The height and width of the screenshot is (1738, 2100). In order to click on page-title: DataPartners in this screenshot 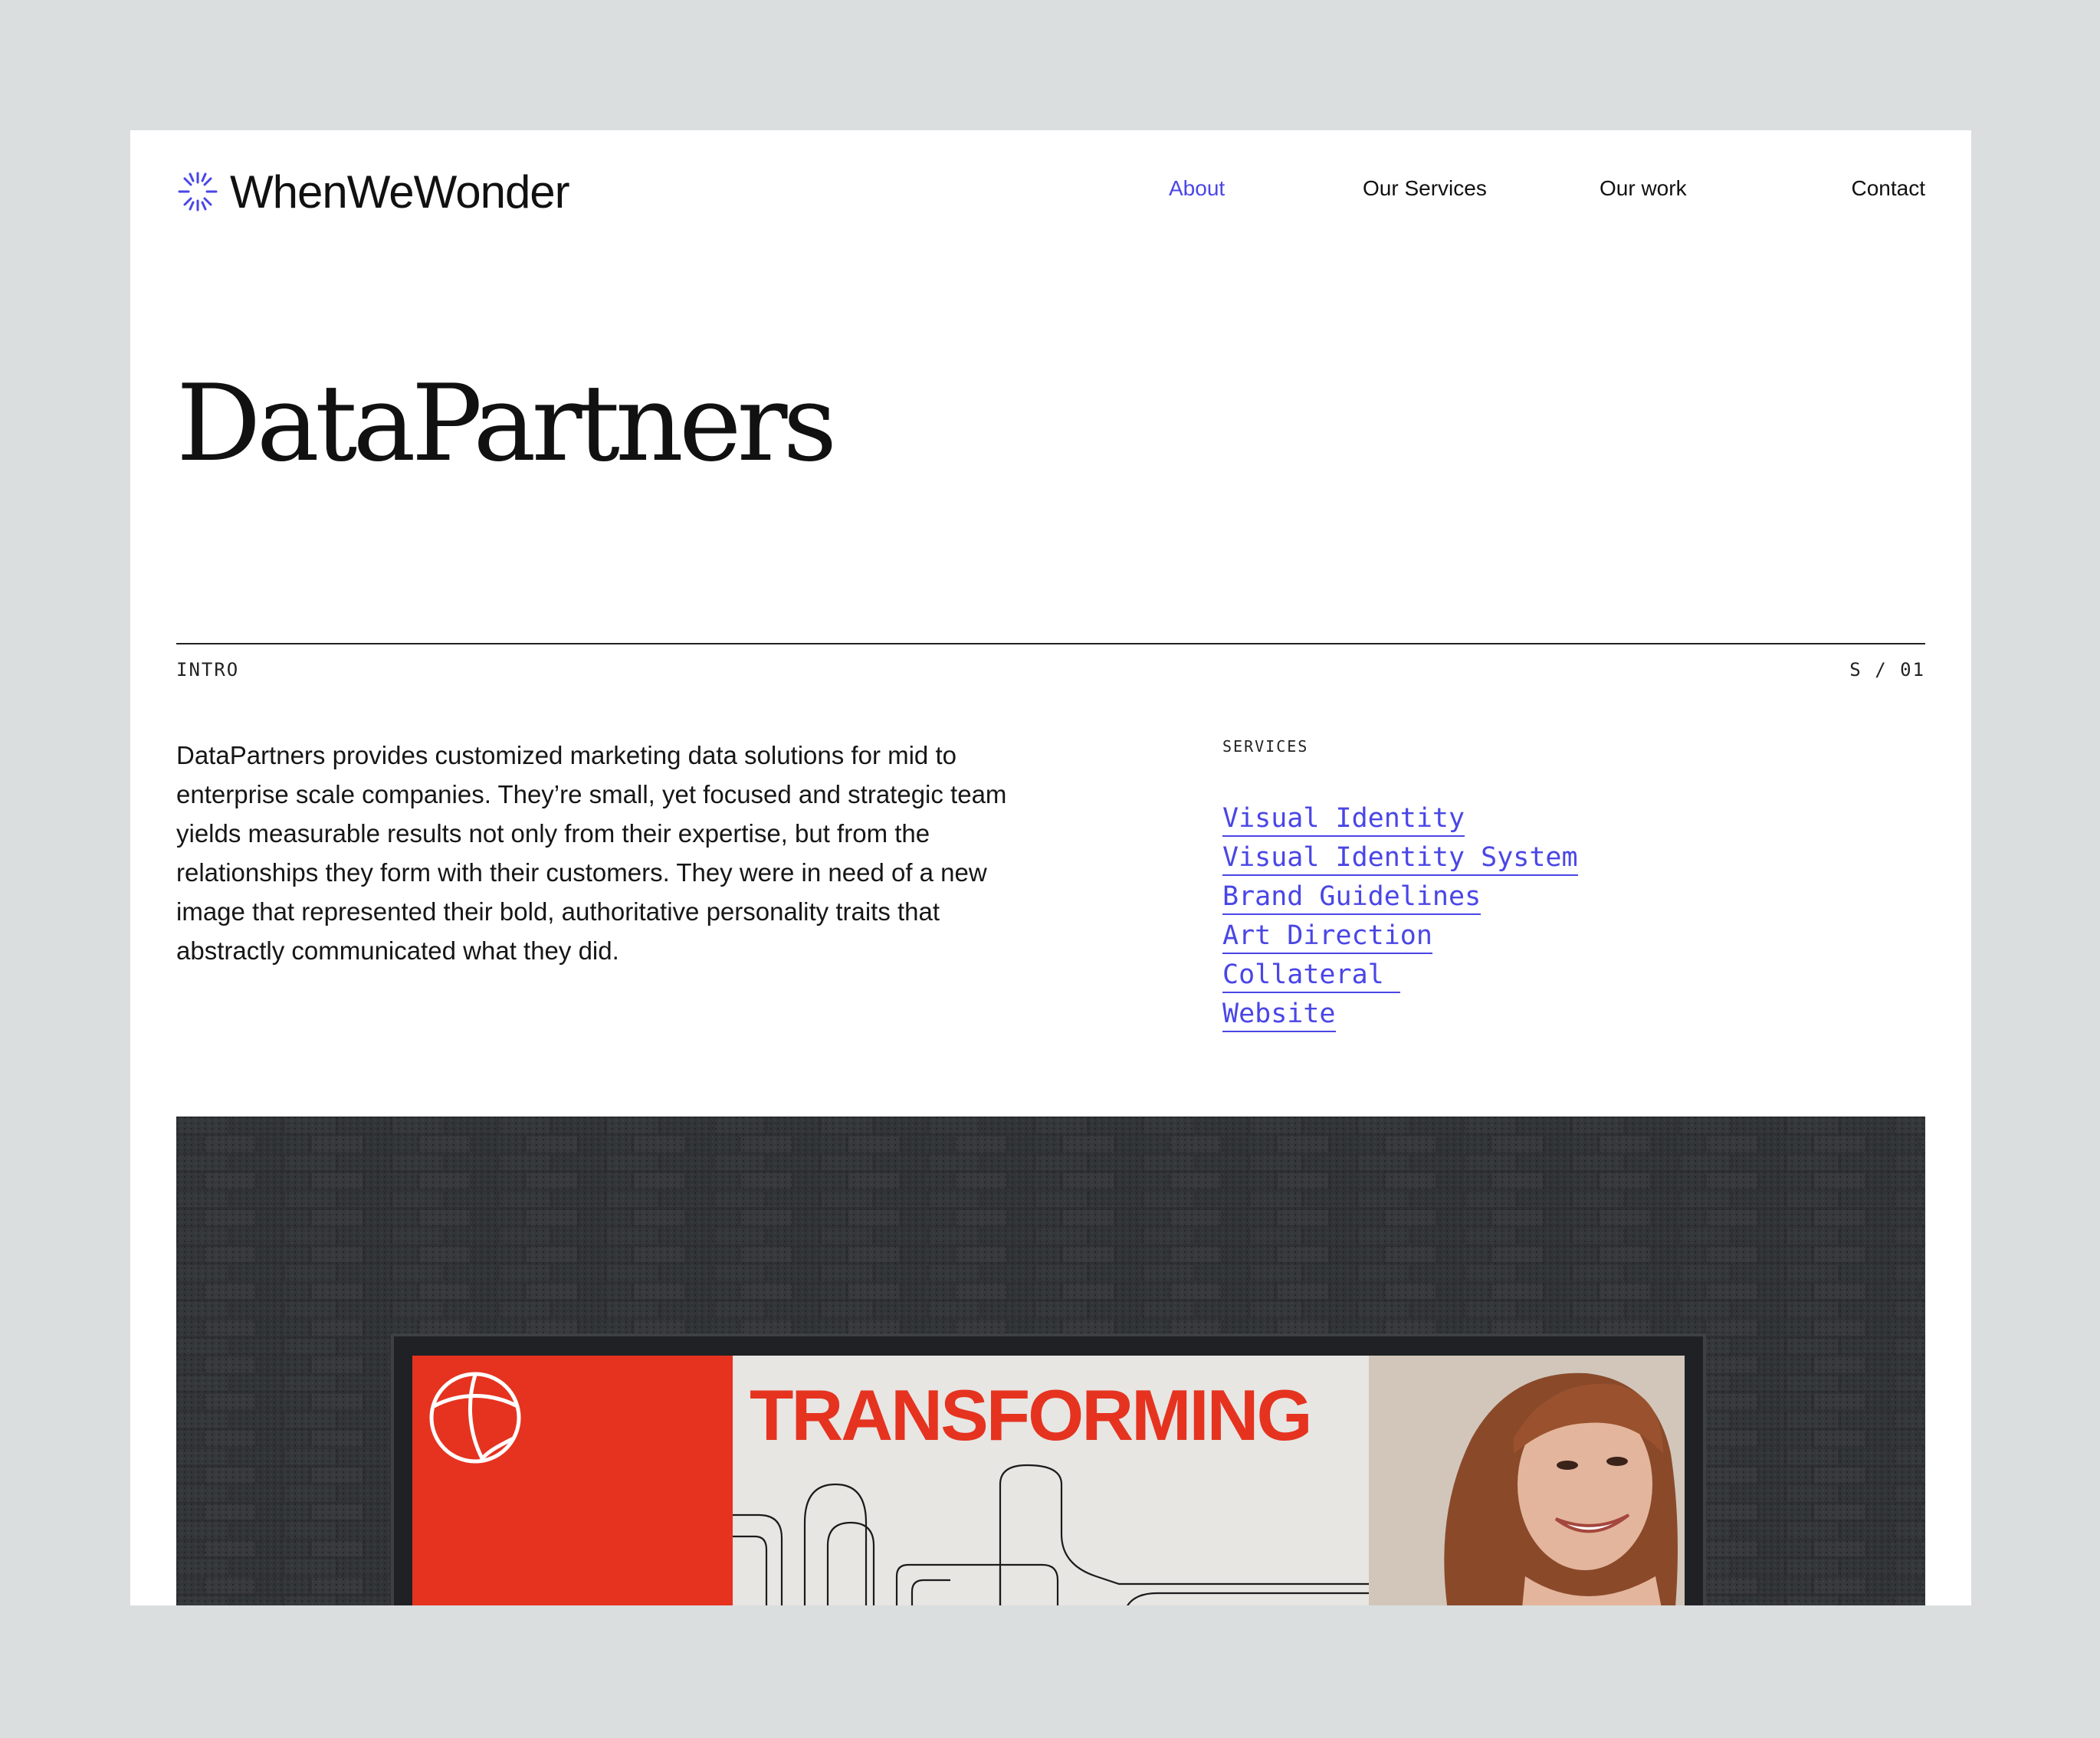, I will do `click(506, 423)`.